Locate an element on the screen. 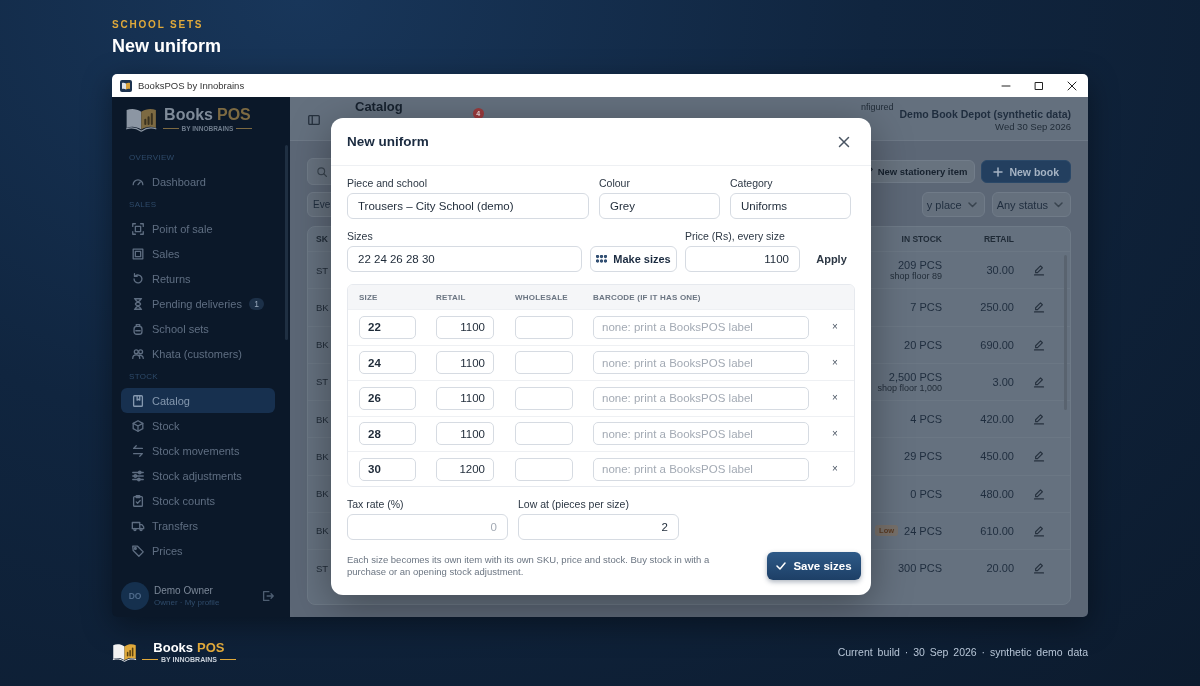  text-field: Trousers – City School (demo) is located at coordinates (468, 206).